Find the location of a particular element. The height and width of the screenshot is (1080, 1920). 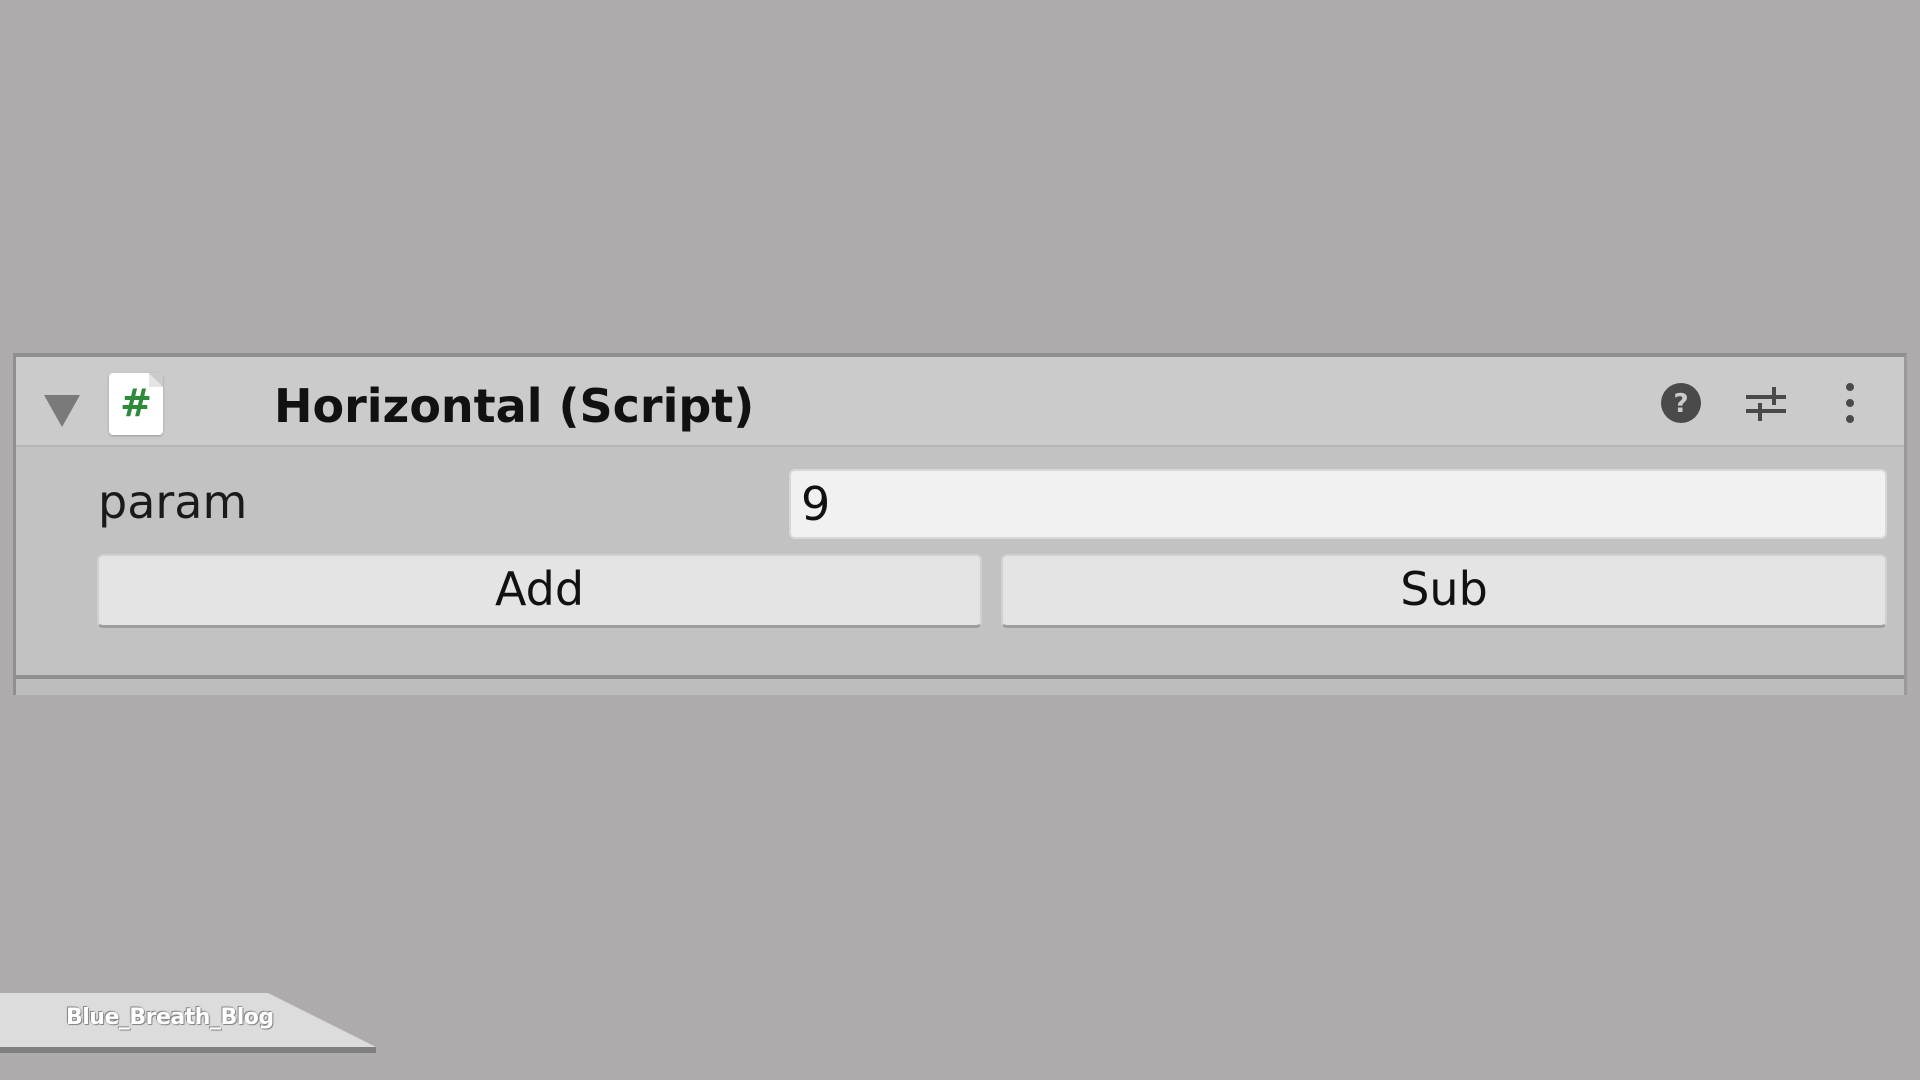

watermark-tab: Blue_Breath_Blog is located at coordinates (188, 1020).